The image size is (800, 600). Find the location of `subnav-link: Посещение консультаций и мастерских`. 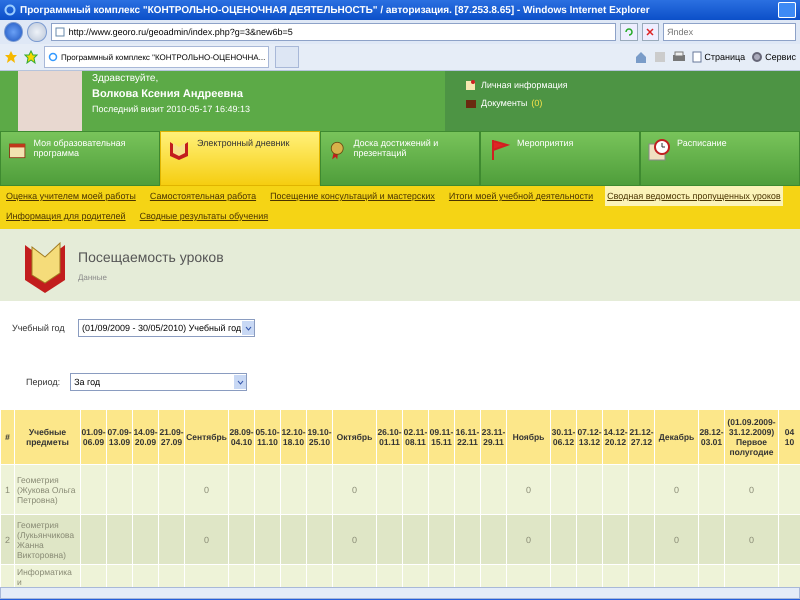

subnav-link: Посещение консультаций и мастерских is located at coordinates (352, 196).